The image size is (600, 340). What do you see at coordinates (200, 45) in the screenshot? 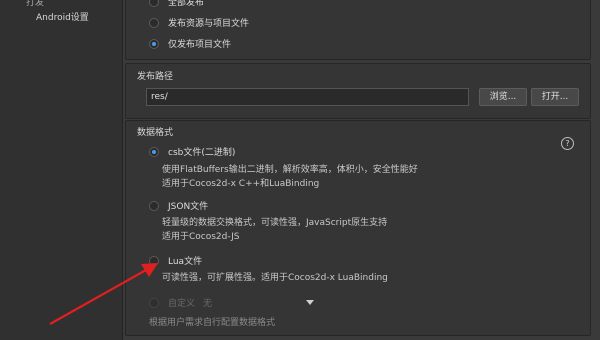
I see `radio-label: 仅发布项目文件` at bounding box center [200, 45].